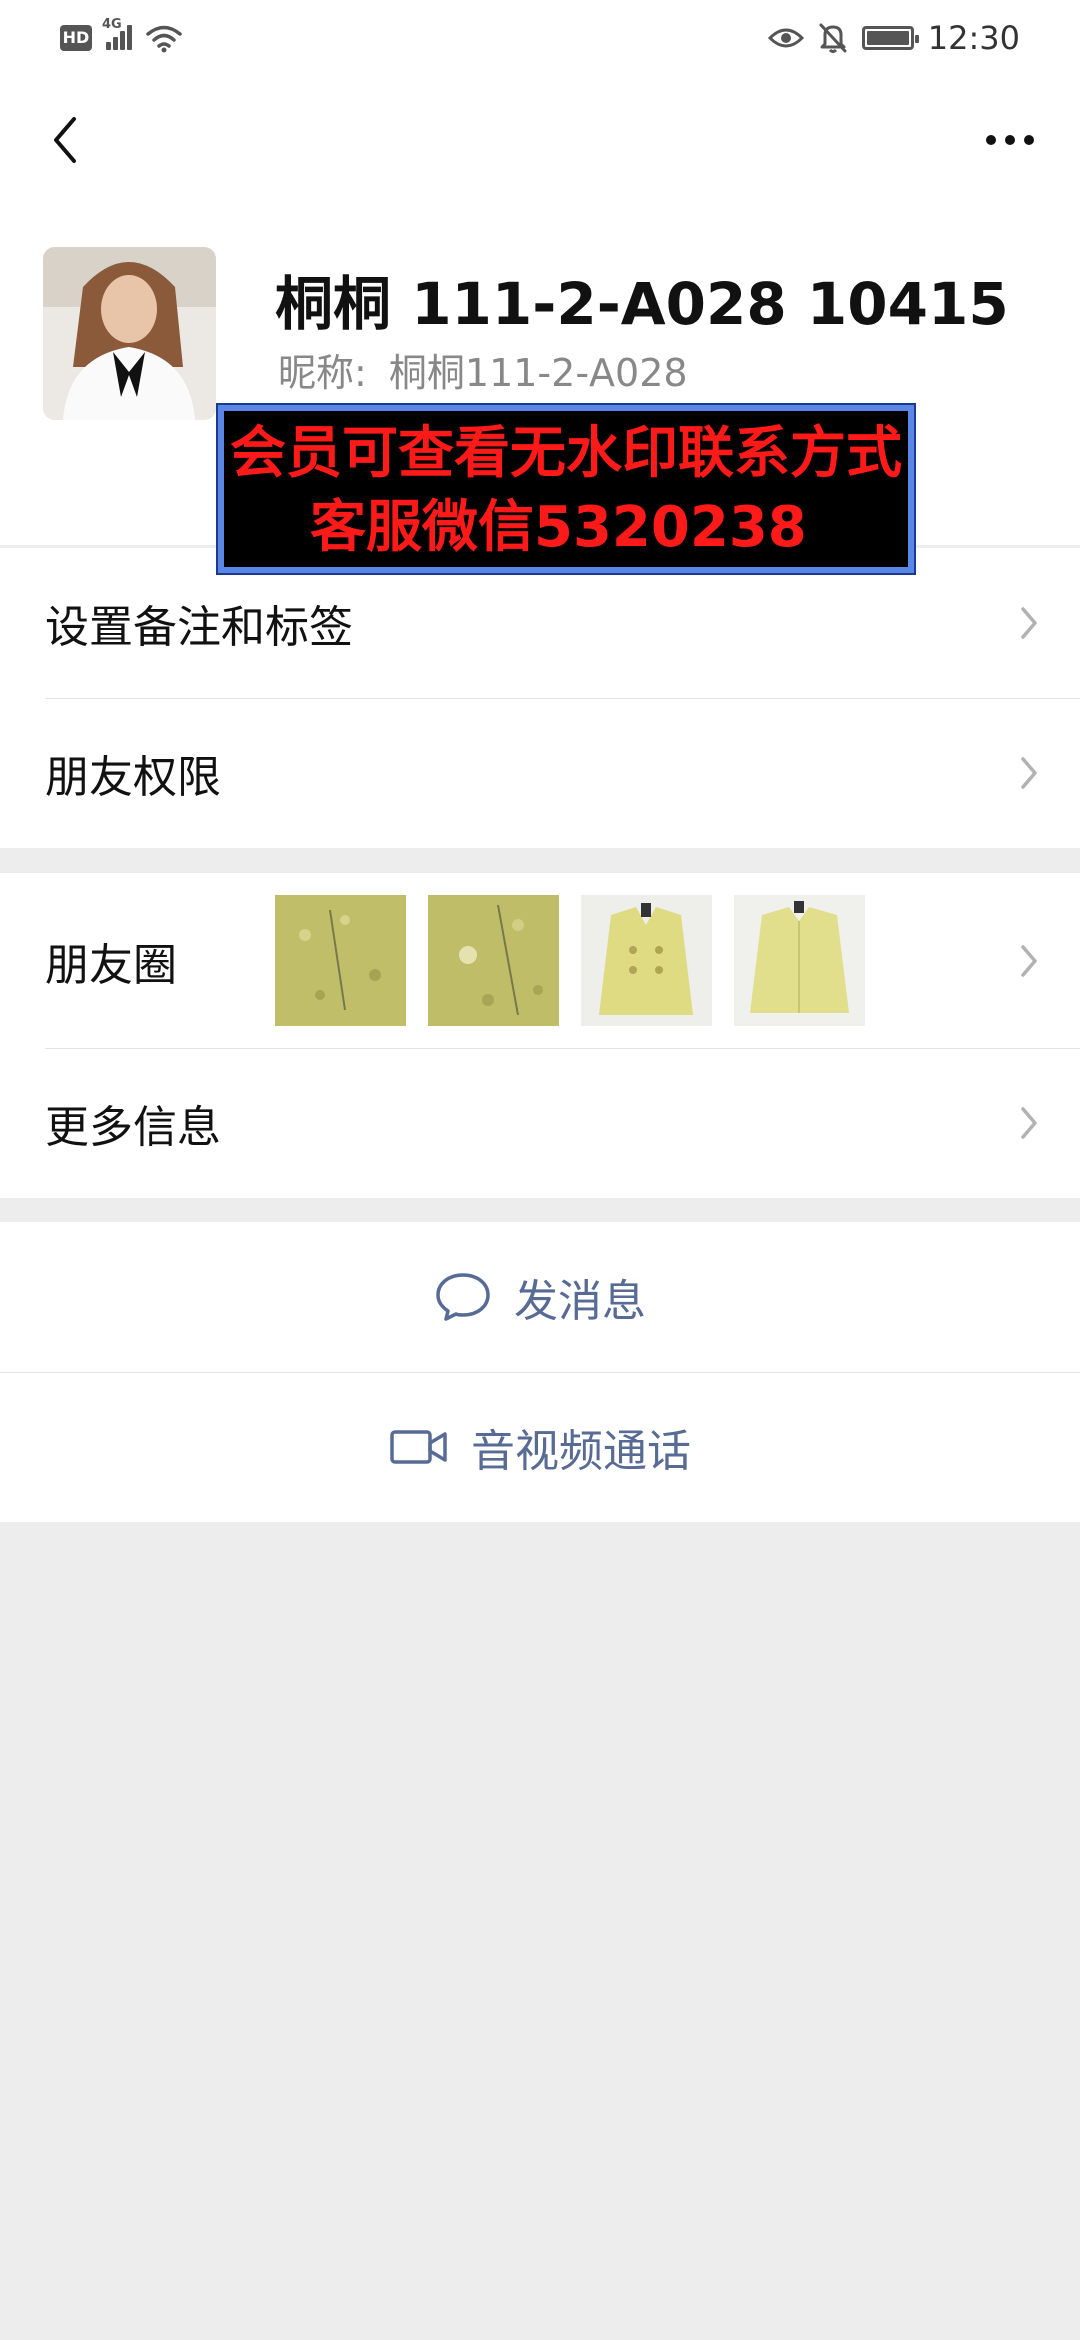 The image size is (1080, 2340). I want to click on status-right: 12:30, so click(893, 37).